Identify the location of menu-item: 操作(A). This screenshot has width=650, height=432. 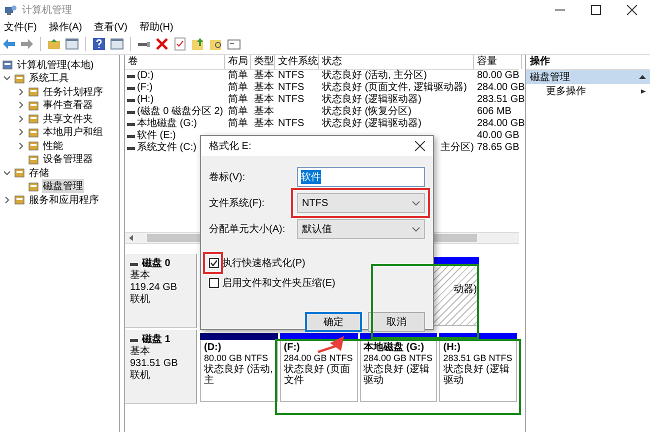
(65, 27).